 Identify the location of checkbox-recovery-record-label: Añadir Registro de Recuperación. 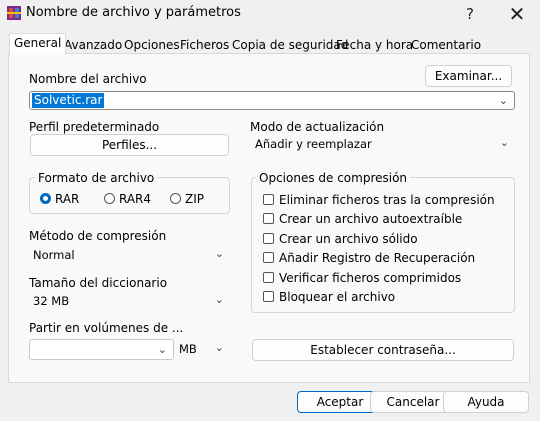
(377, 258).